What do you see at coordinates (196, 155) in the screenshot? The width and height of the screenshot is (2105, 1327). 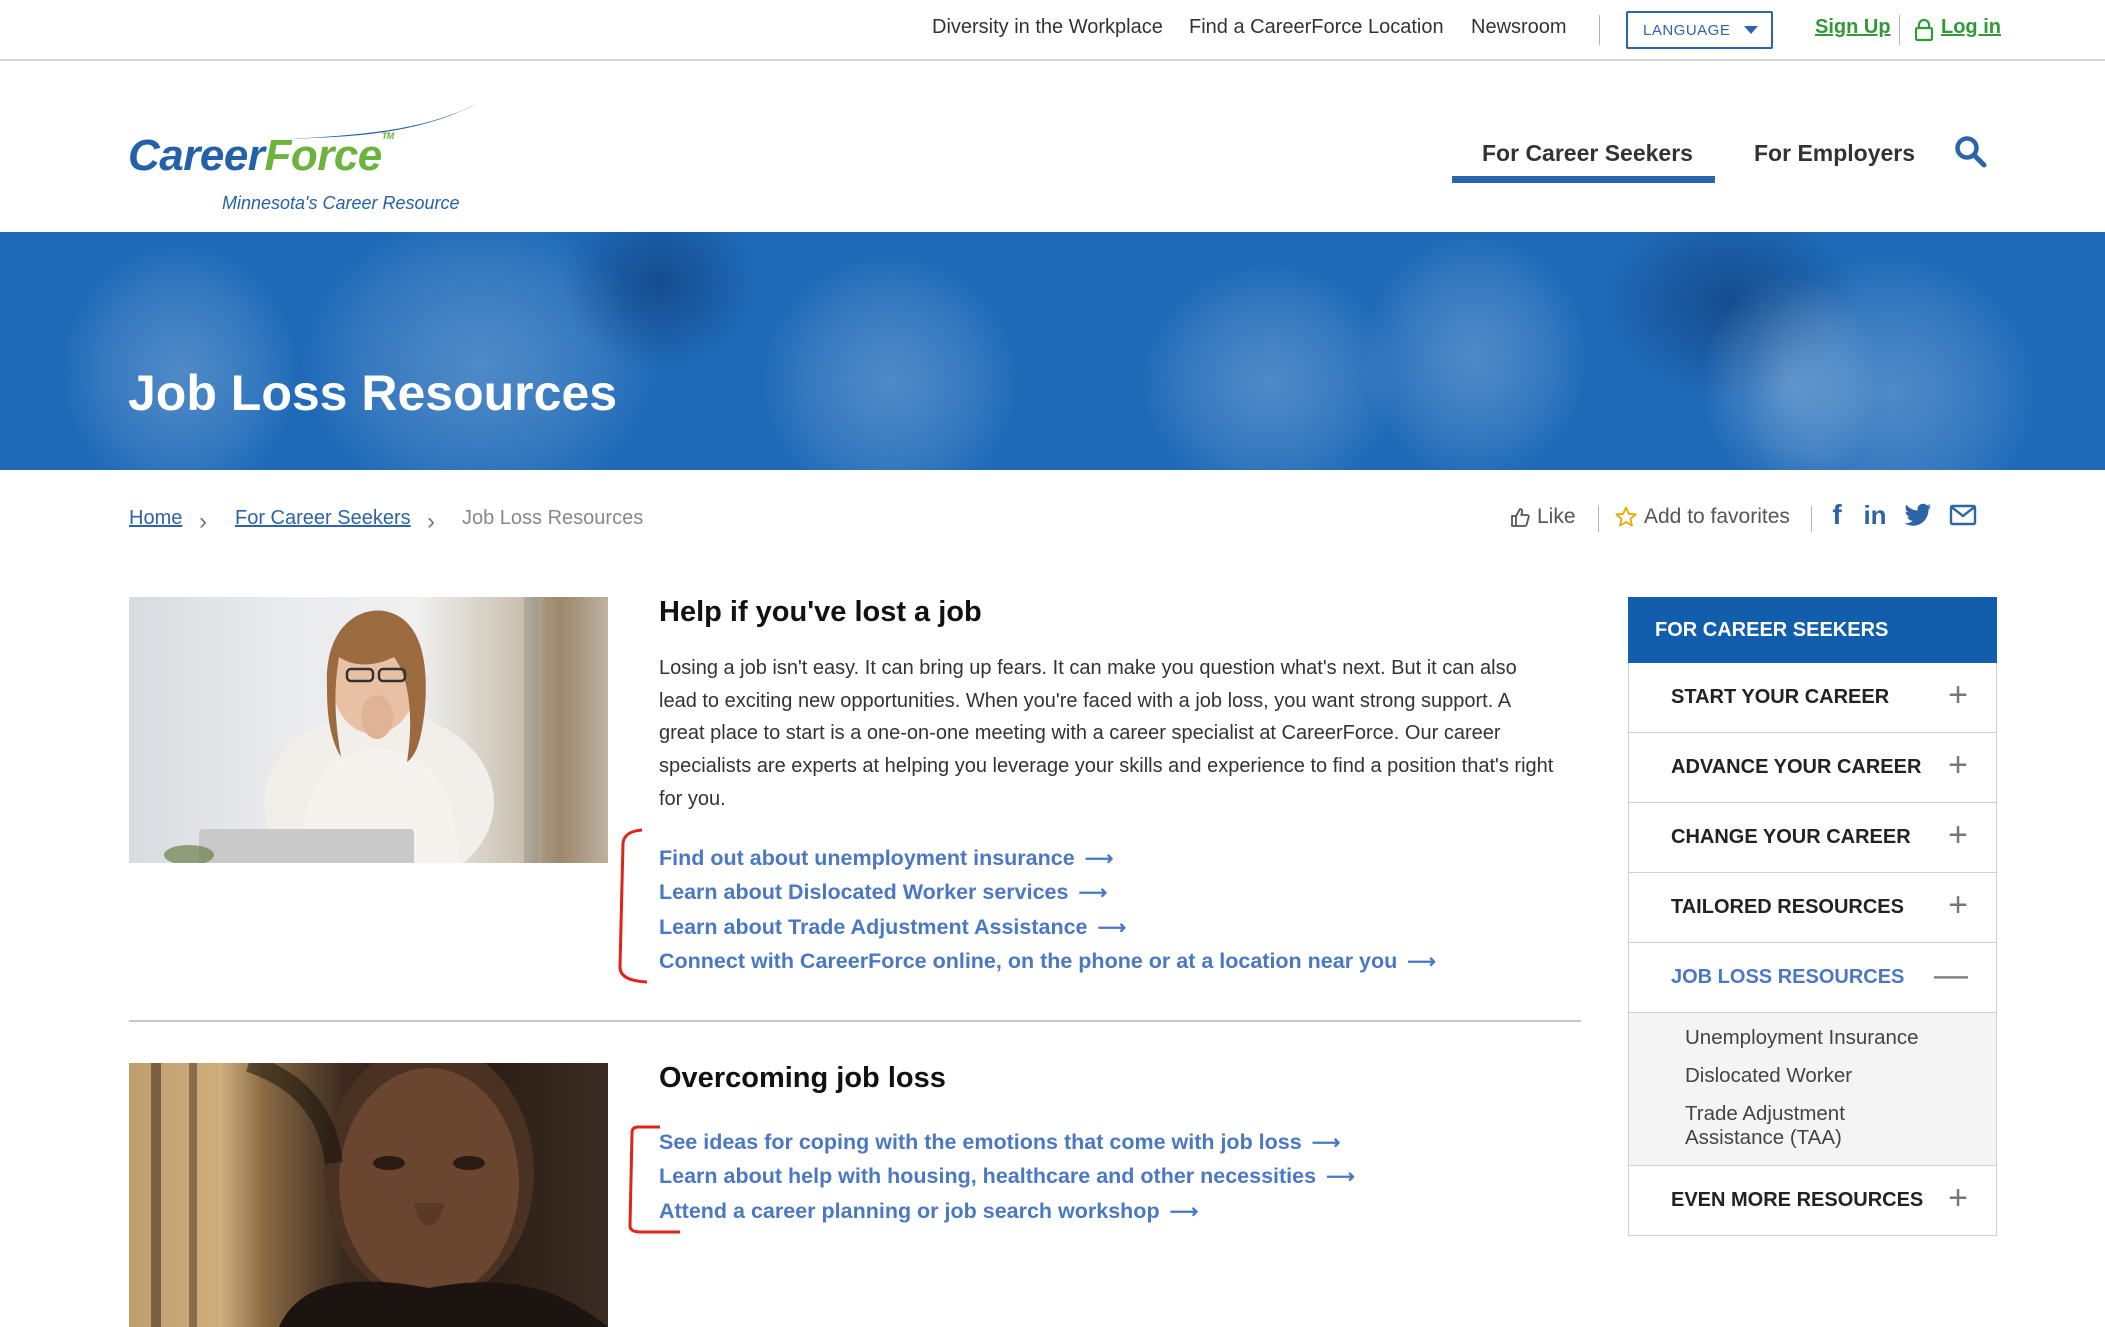 I see `logo-career-text: Career` at bounding box center [196, 155].